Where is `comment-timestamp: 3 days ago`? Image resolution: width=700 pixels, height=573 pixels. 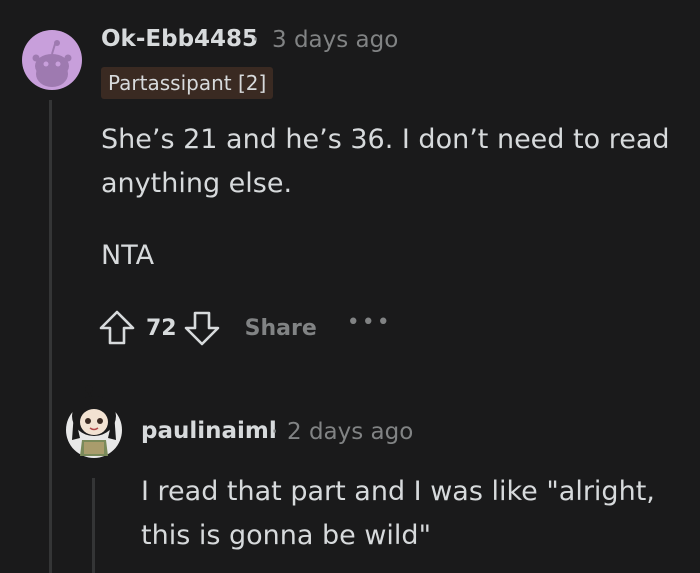
comment-timestamp: 3 days ago is located at coordinates (335, 40).